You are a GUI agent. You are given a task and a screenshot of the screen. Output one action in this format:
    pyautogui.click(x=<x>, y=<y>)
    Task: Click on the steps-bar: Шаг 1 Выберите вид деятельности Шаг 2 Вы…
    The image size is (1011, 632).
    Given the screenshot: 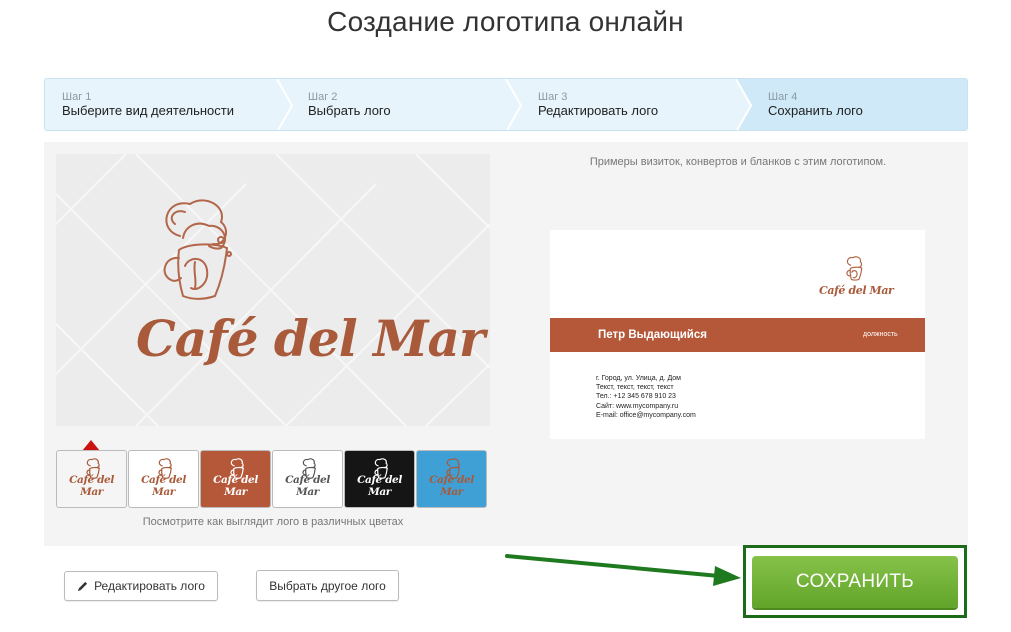 What is the action you would take?
    pyautogui.click(x=506, y=104)
    